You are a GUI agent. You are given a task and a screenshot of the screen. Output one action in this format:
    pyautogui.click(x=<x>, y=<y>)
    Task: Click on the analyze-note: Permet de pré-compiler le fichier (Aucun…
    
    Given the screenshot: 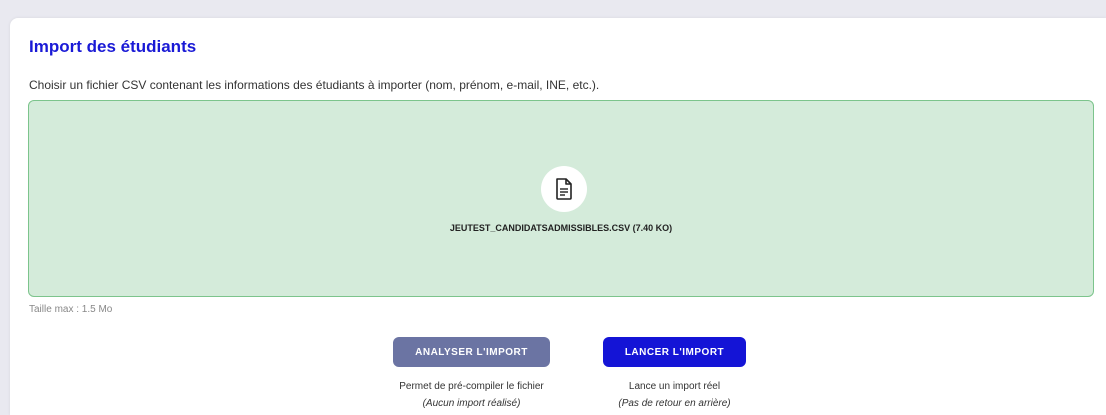 What is the action you would take?
    pyautogui.click(x=471, y=395)
    